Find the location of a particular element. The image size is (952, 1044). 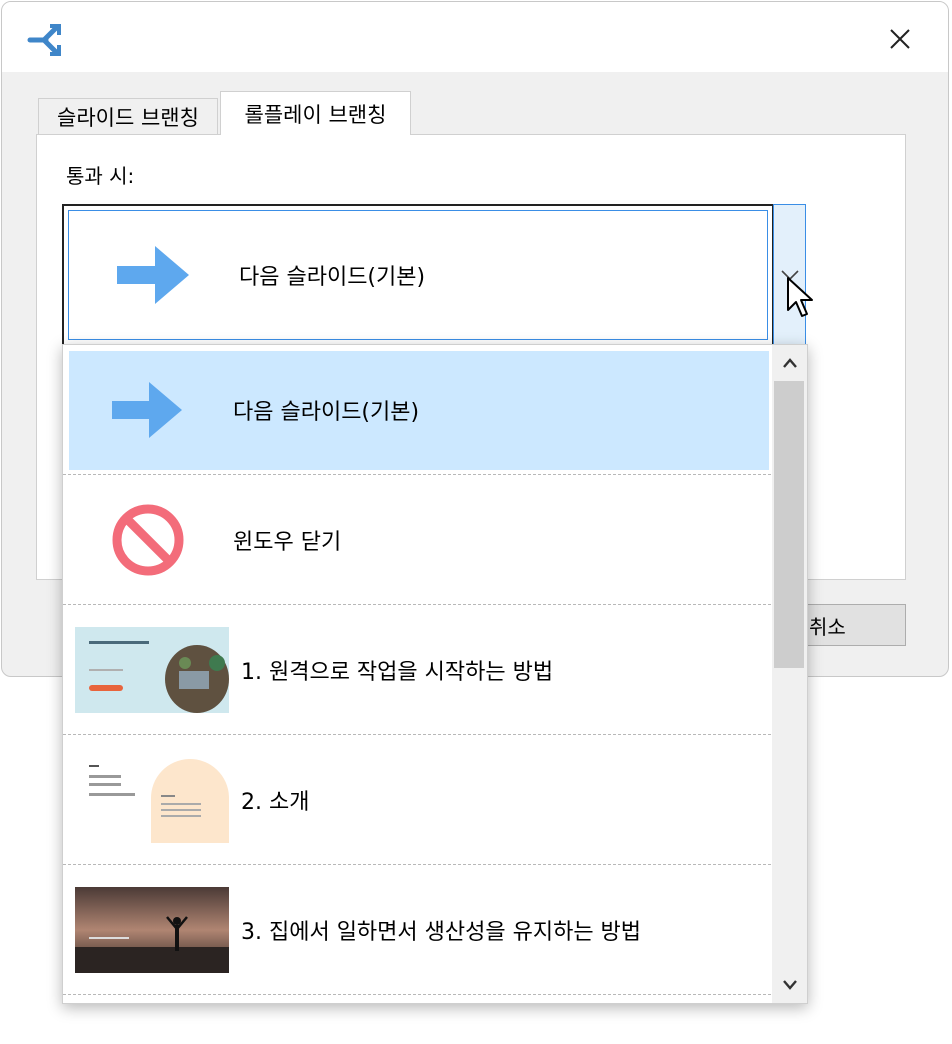

tab-roleplay-branching: 롤플레이 브랜칭 is located at coordinates (315, 113).